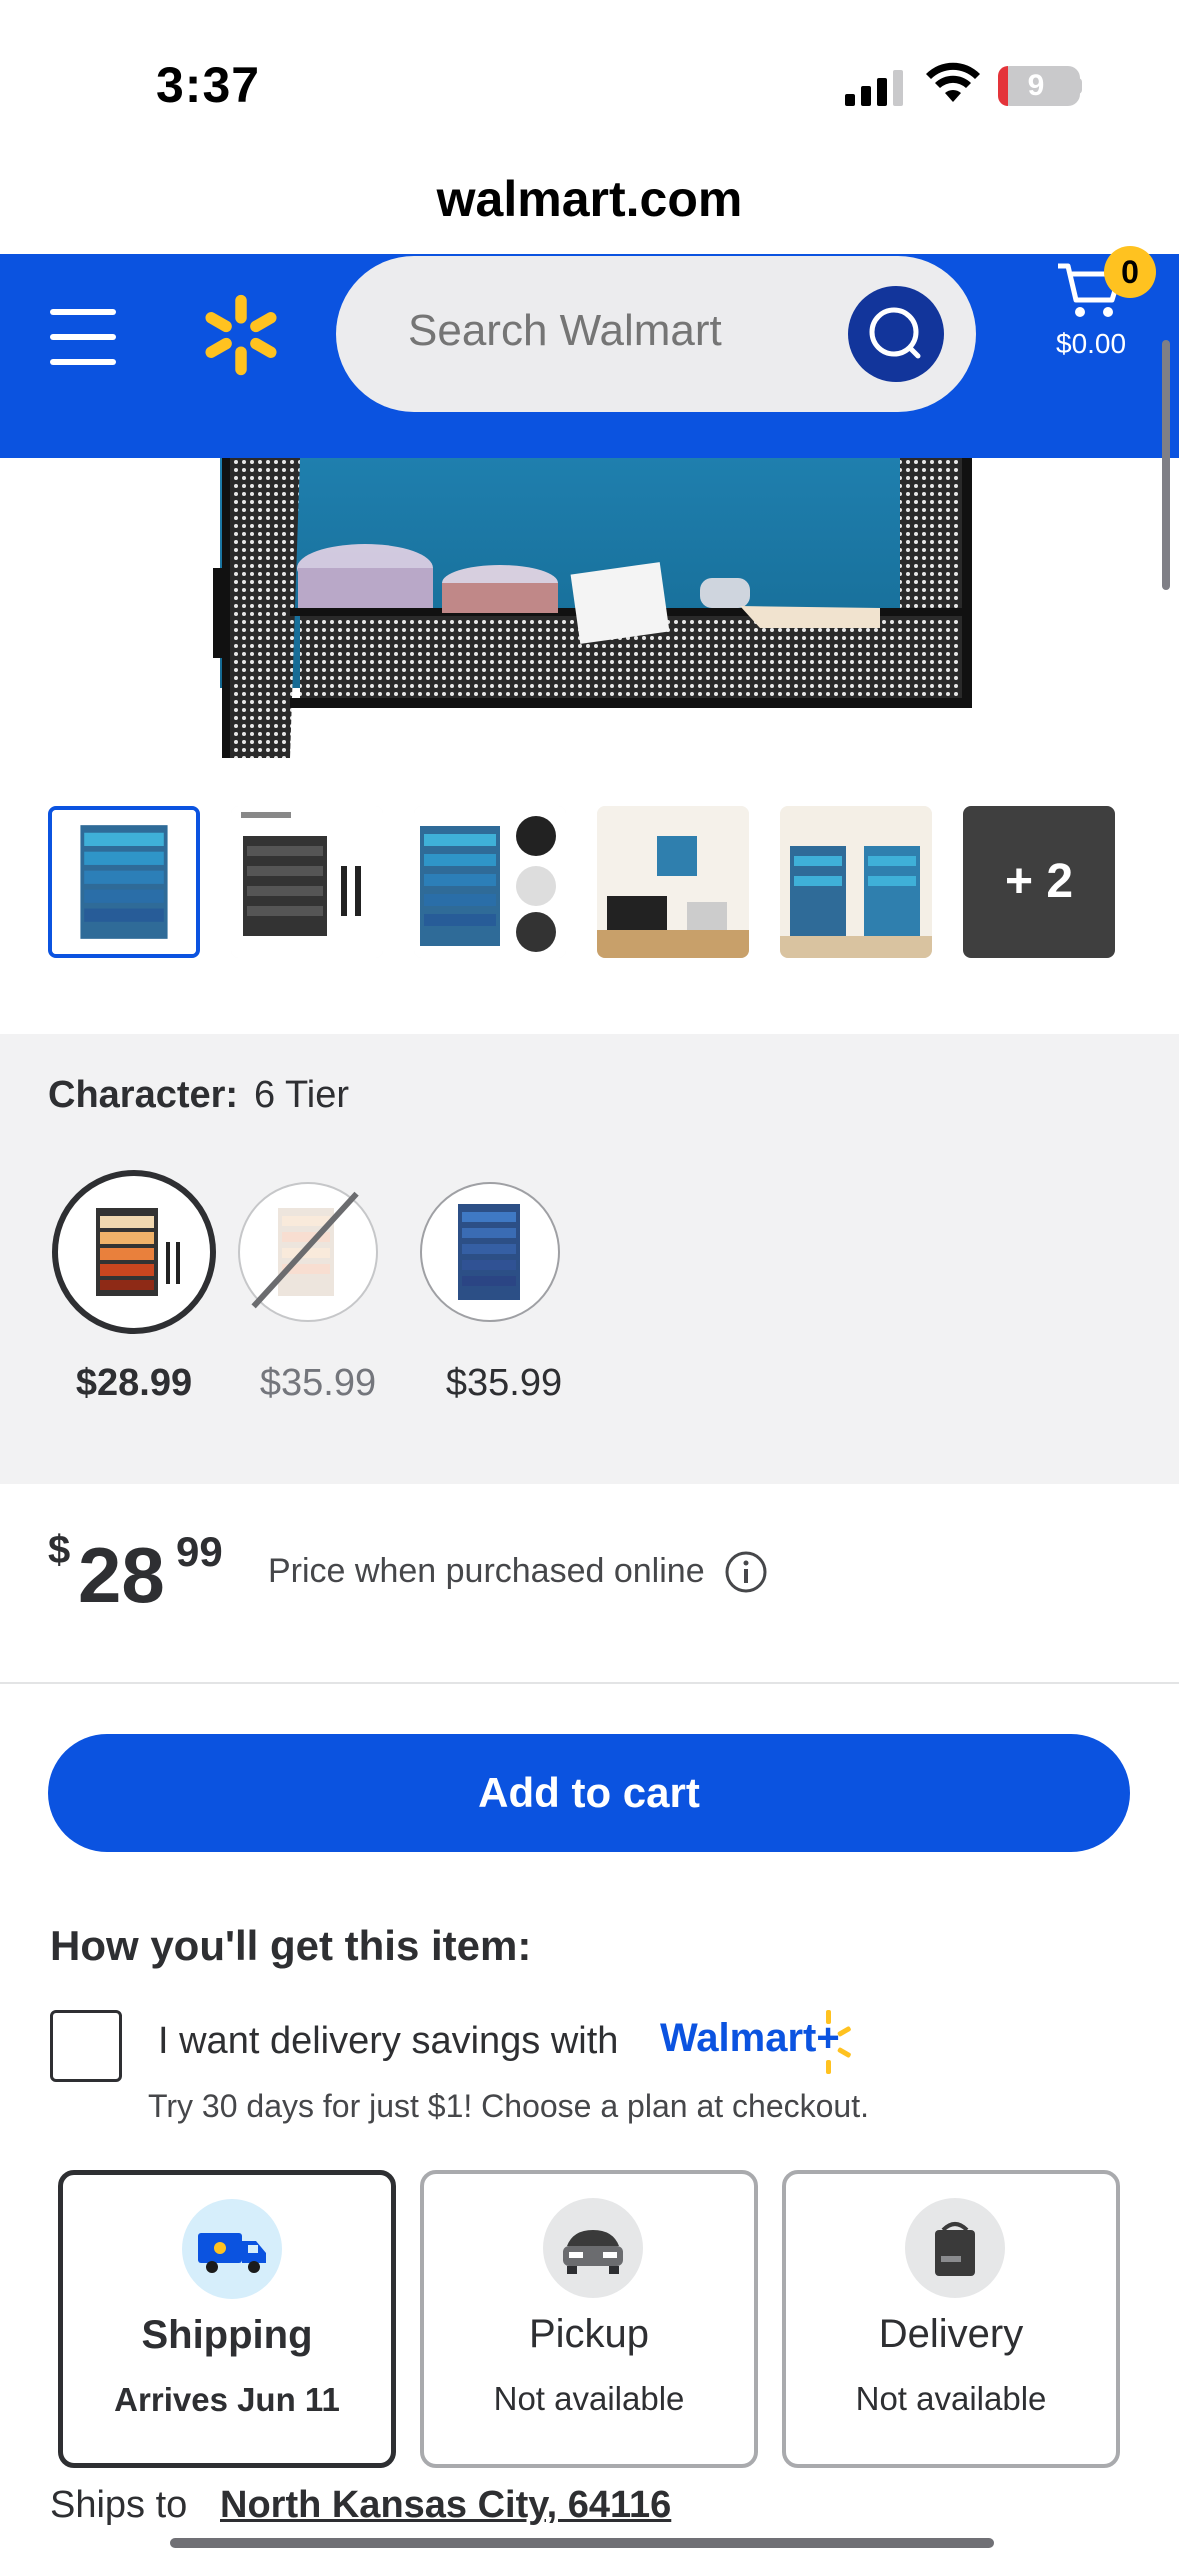 The width and height of the screenshot is (1179, 2556). Describe the element at coordinates (1091, 343) in the screenshot. I see `cart-total: $0.00` at that location.